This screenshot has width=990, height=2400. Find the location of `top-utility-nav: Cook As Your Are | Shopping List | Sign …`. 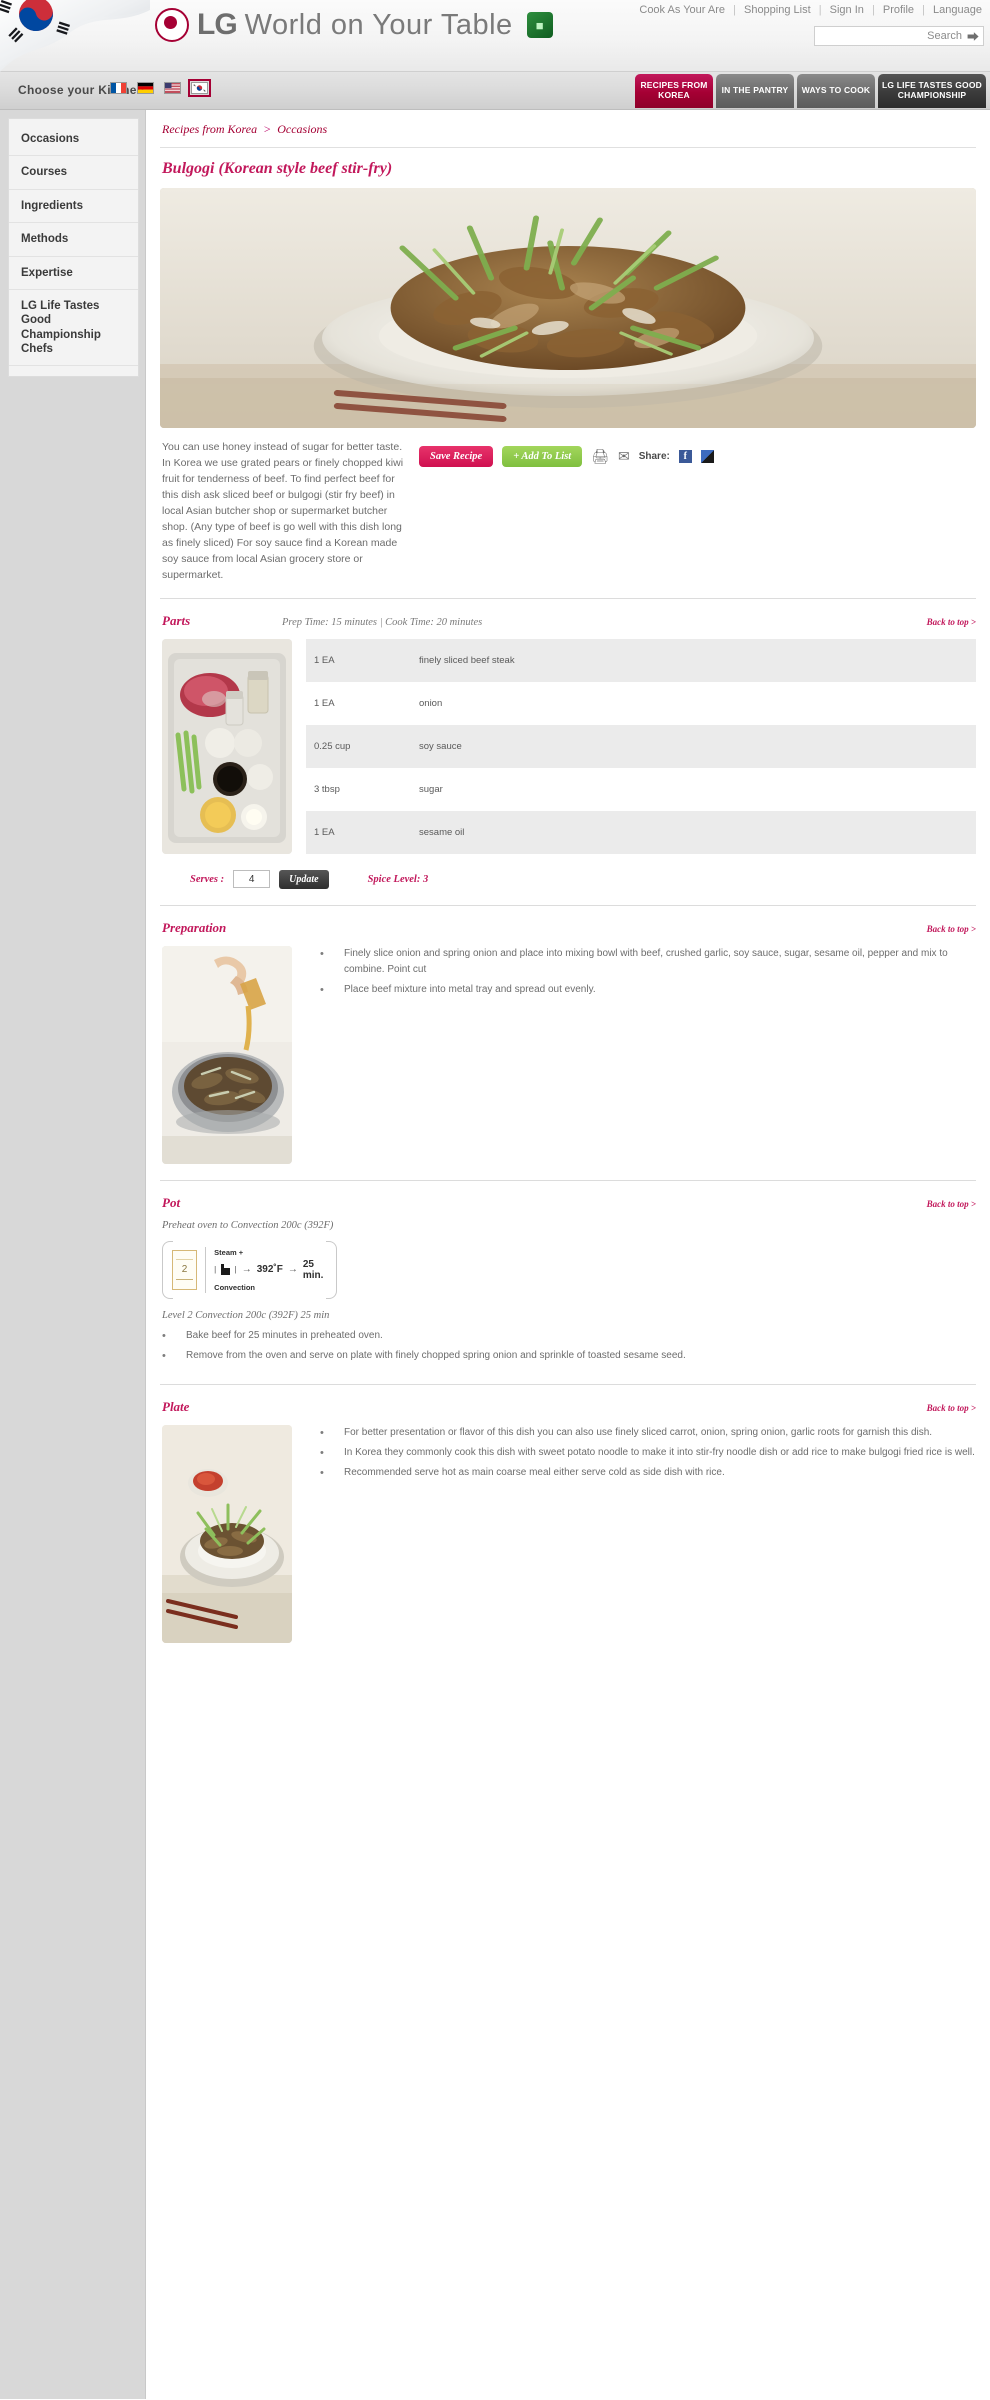

top-utility-nav: Cook As Your Are | Shopping List | Sign … is located at coordinates (810, 10).